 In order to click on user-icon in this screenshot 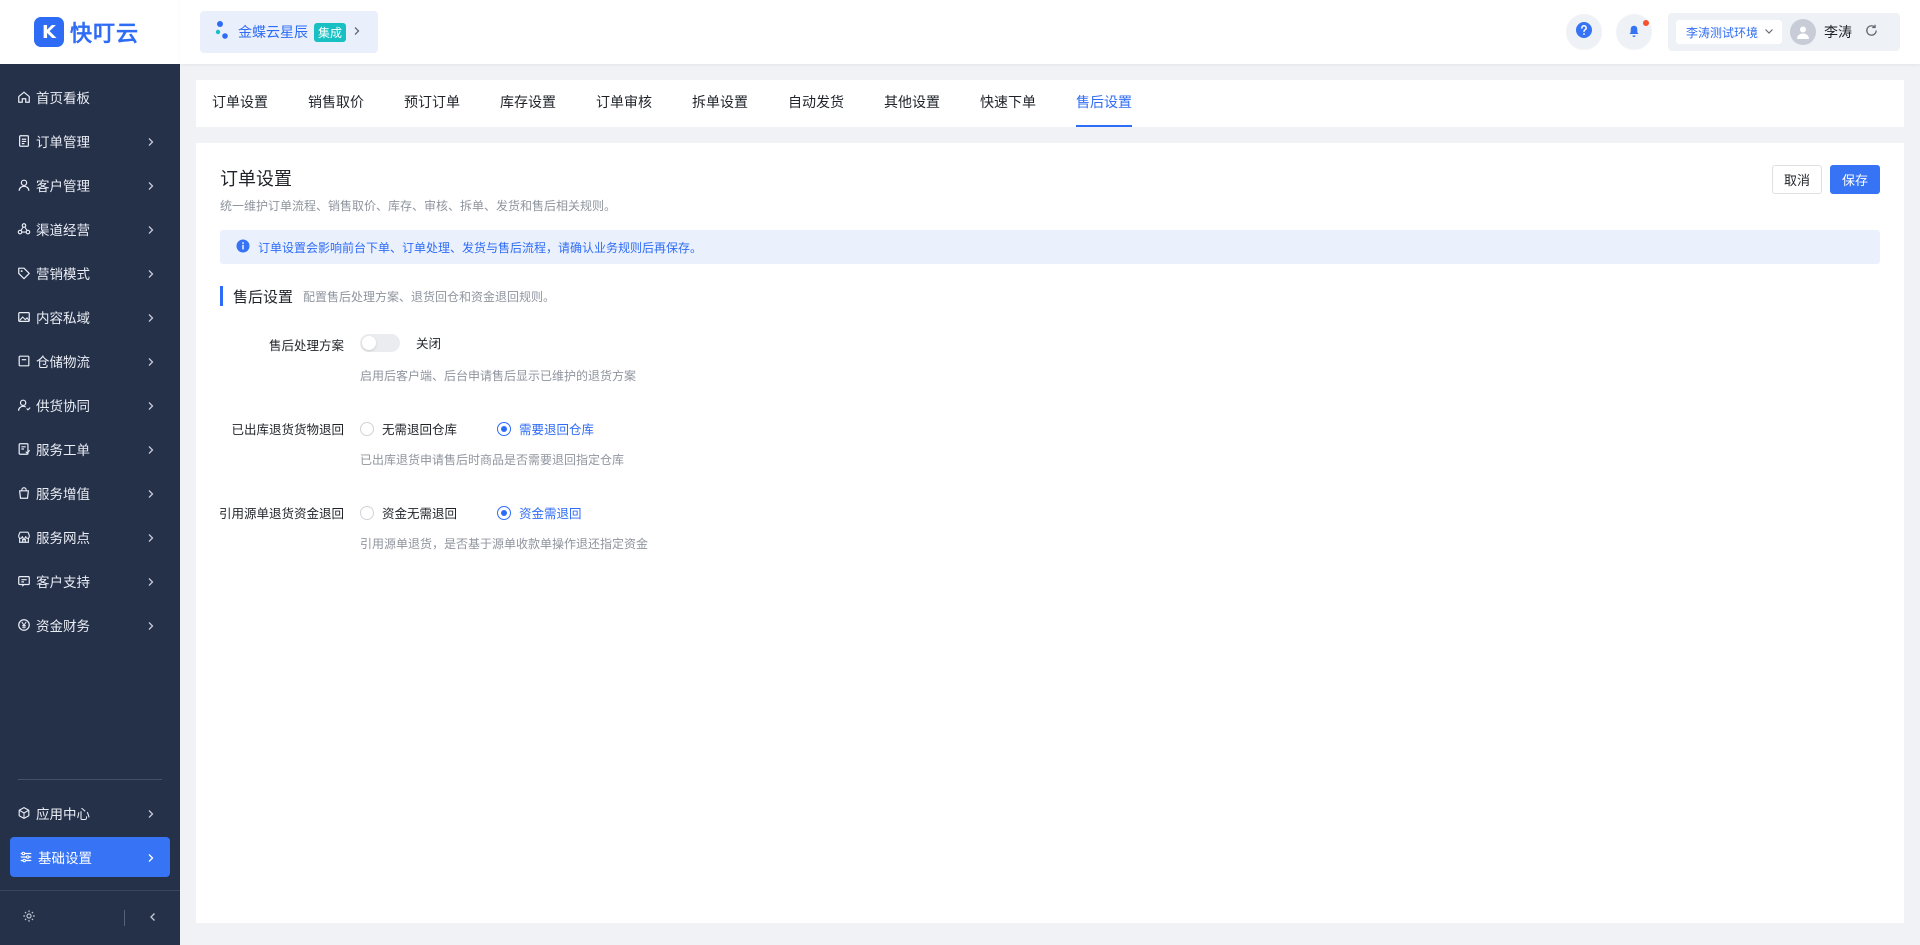, I will do `click(24, 185)`.